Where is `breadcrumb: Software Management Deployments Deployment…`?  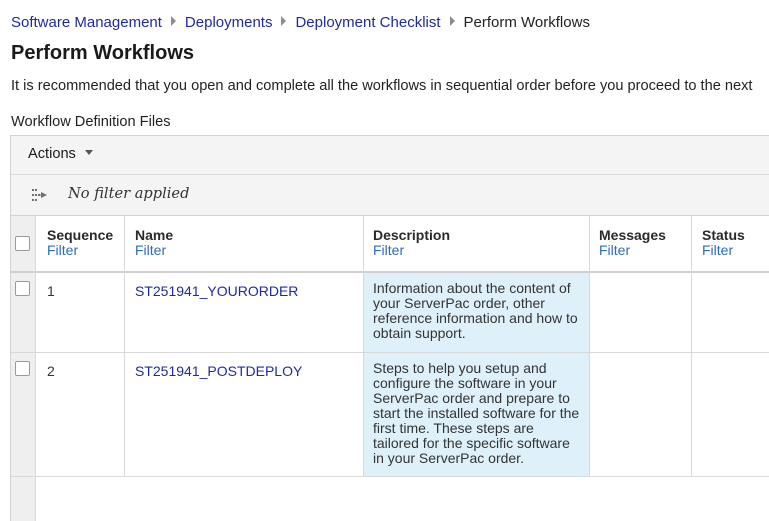 breadcrumb: Software Management Deployments Deployment… is located at coordinates (300, 22).